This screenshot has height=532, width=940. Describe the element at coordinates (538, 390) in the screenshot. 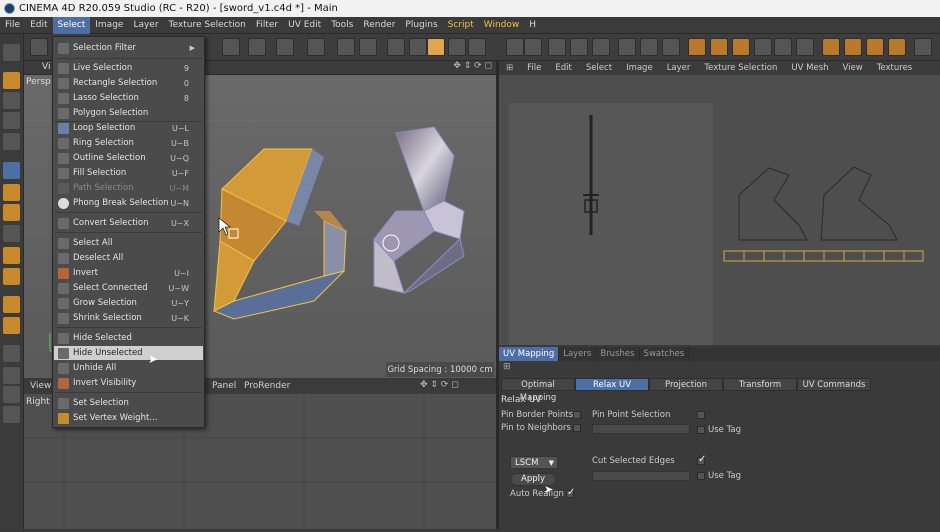

I see `subtab-optimal-mapping: Optimal Mapping` at that location.